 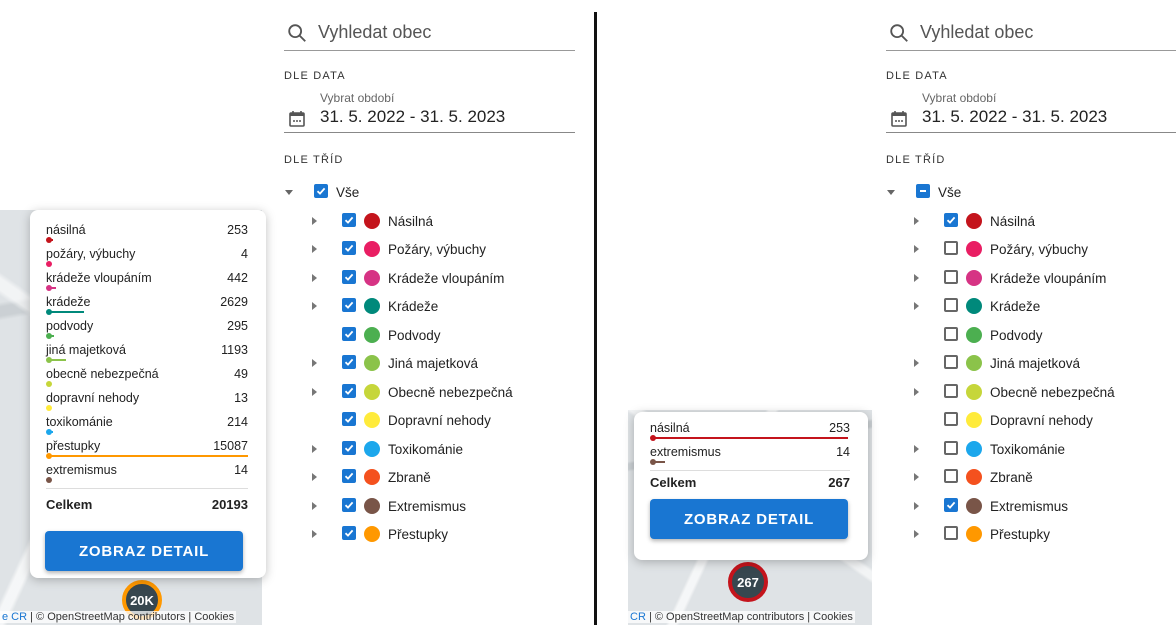 I want to click on attribution-link: CR, so click(x=638, y=617).